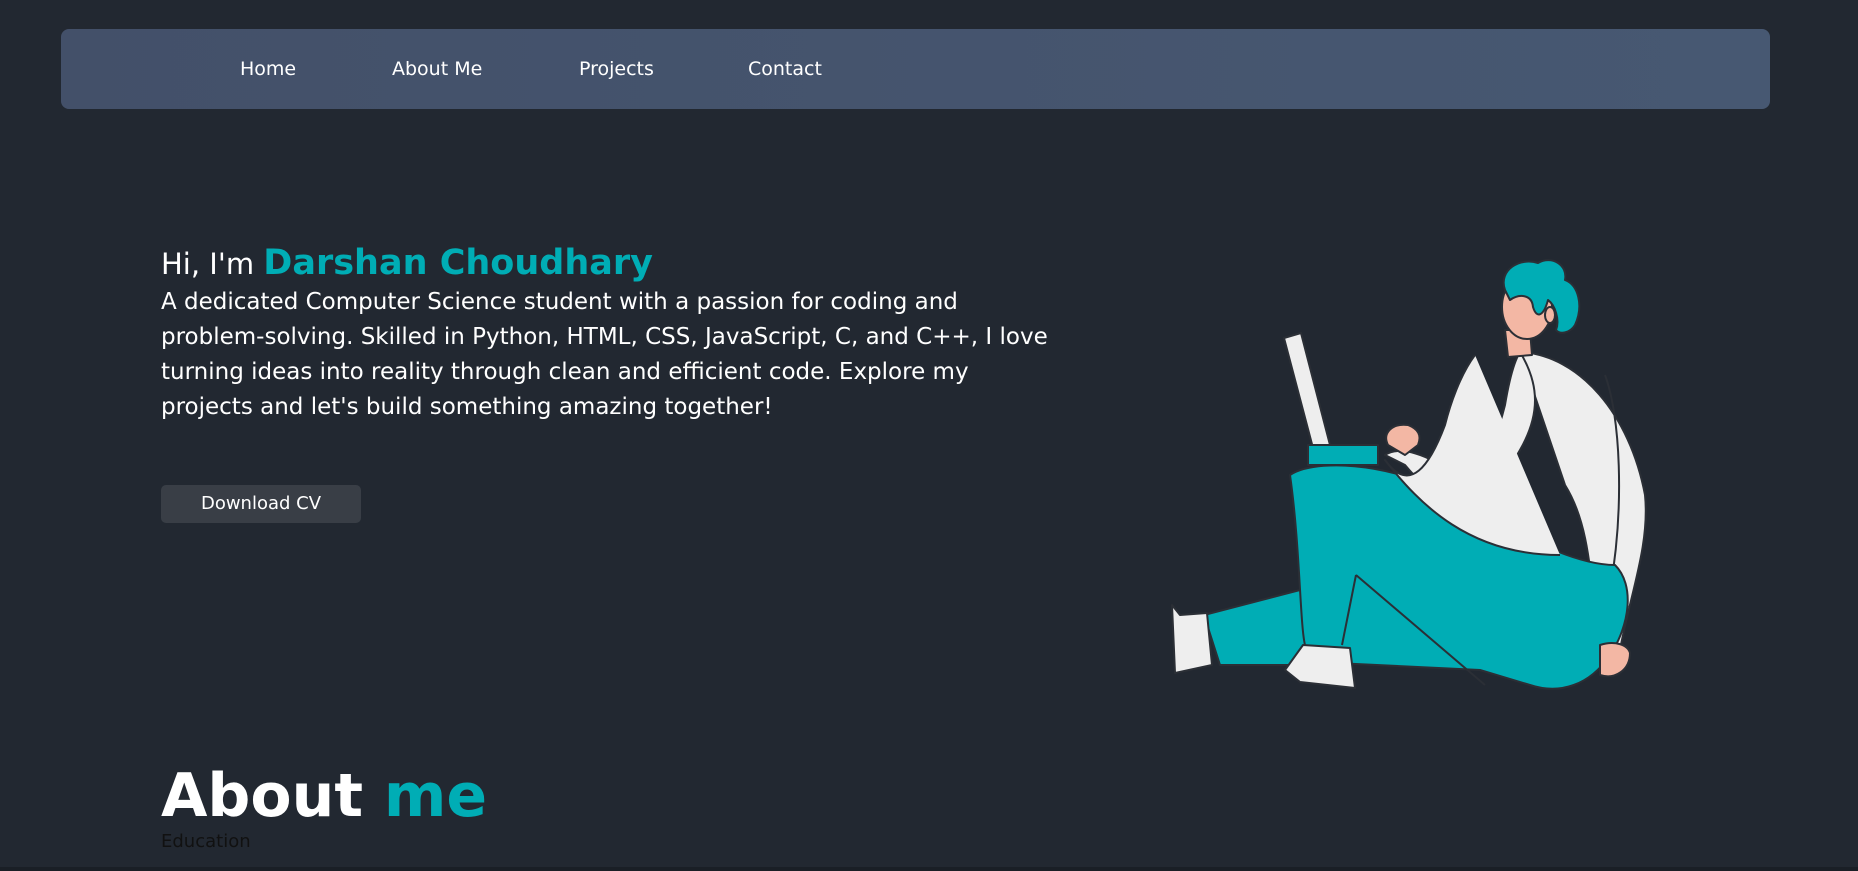 This screenshot has width=1858, height=871. I want to click on about-title-accent: me, so click(435, 796).